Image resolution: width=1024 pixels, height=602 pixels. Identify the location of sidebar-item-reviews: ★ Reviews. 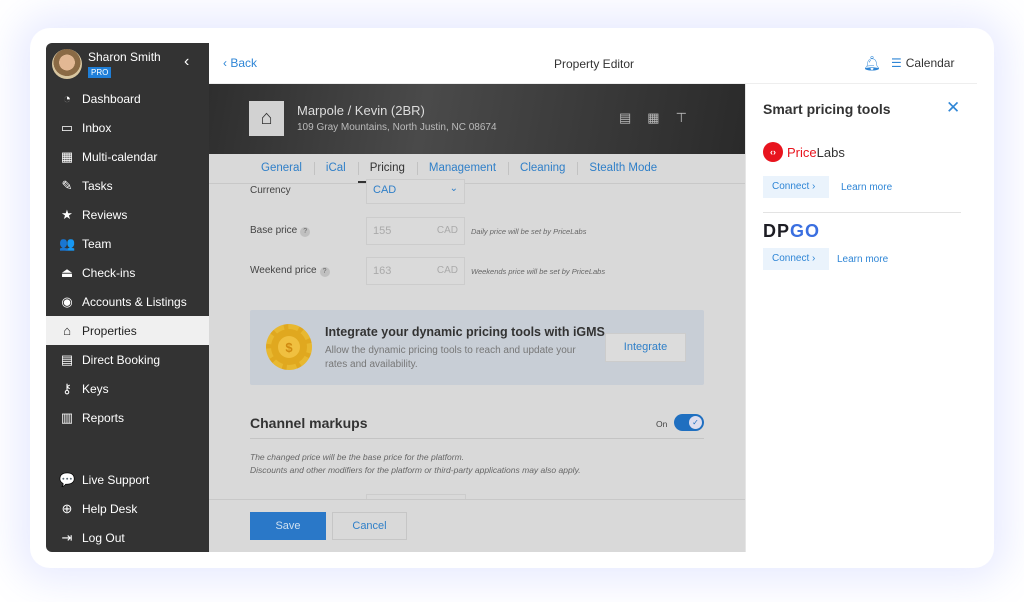
(127, 214).